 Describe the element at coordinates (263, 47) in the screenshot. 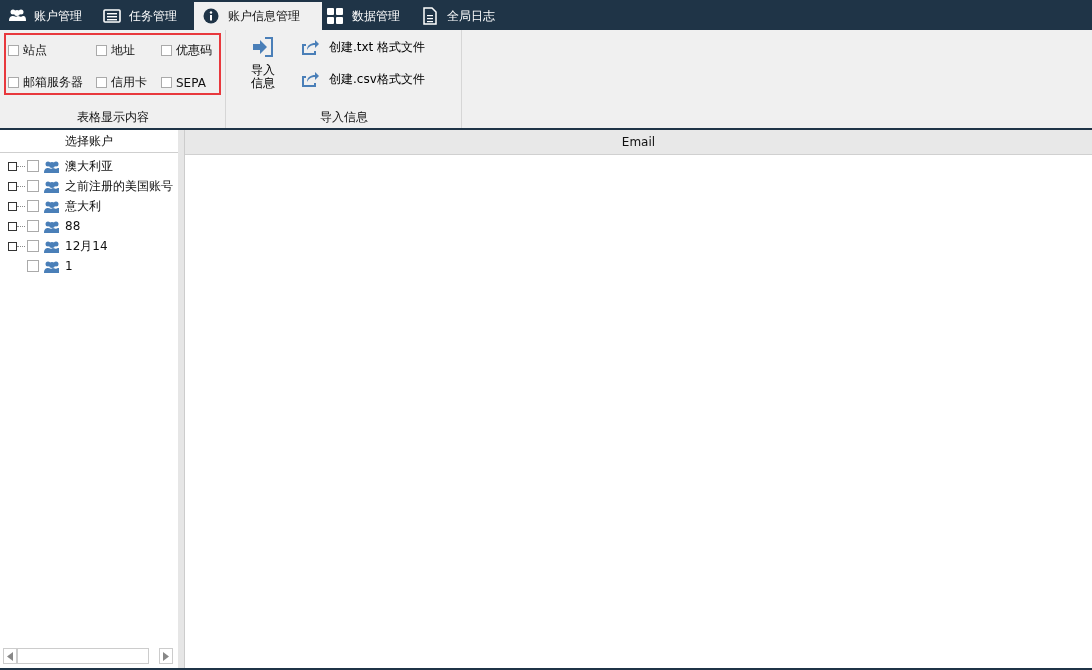

I see `import-arrow-icon` at that location.